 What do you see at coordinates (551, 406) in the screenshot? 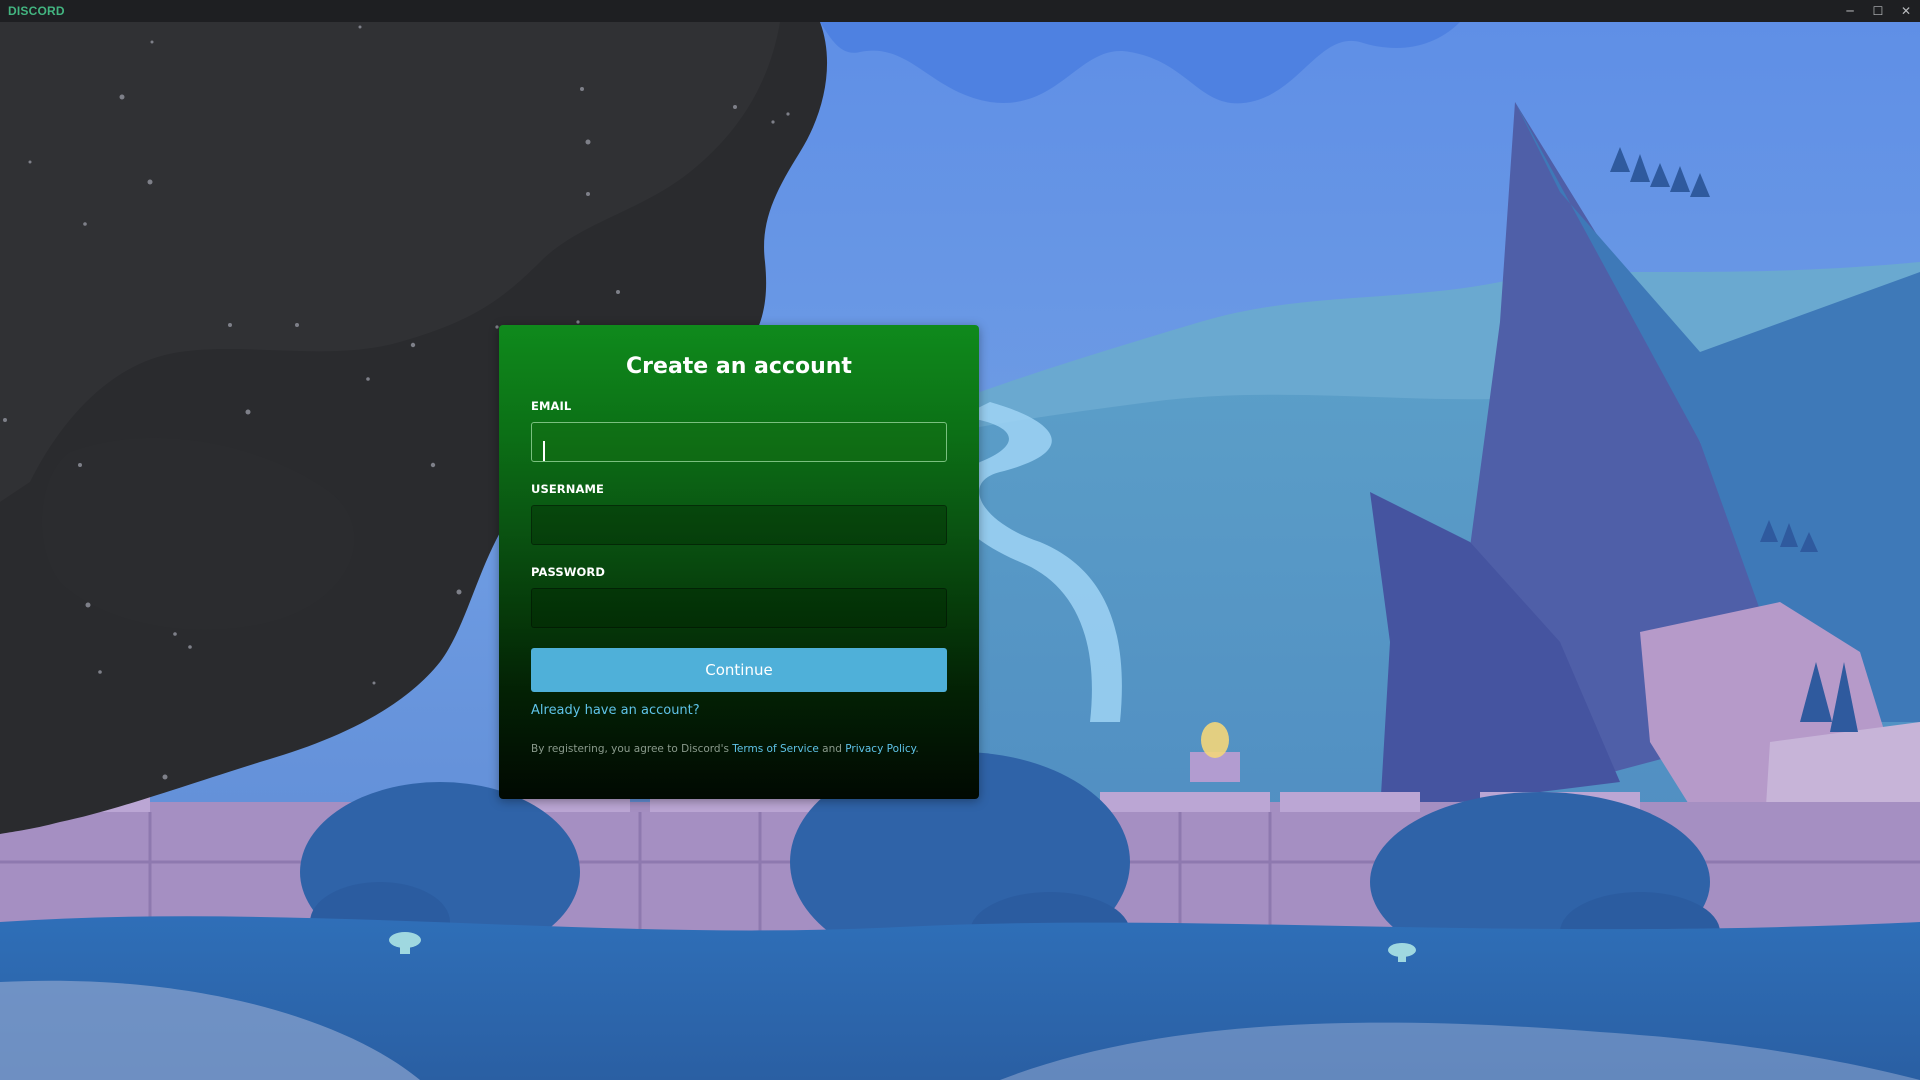
I see `email-label: EMAIL` at bounding box center [551, 406].